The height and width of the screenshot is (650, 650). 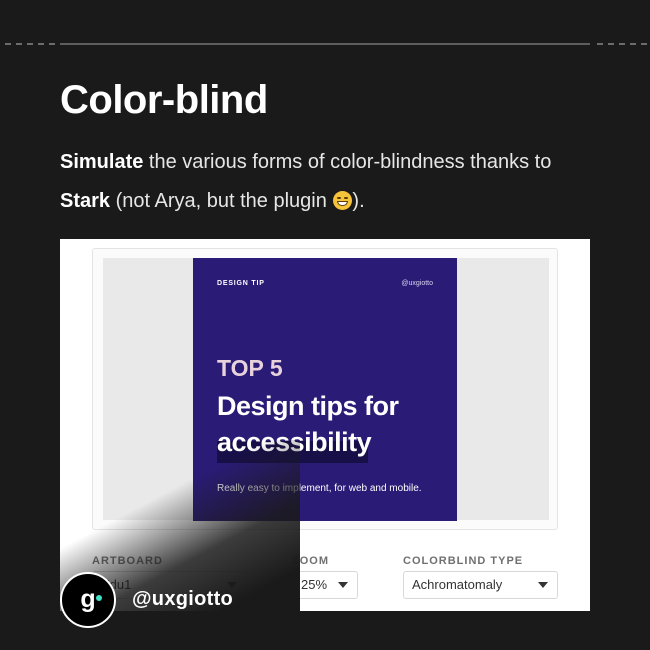 I want to click on zoom-select: 25%, so click(x=325, y=585).